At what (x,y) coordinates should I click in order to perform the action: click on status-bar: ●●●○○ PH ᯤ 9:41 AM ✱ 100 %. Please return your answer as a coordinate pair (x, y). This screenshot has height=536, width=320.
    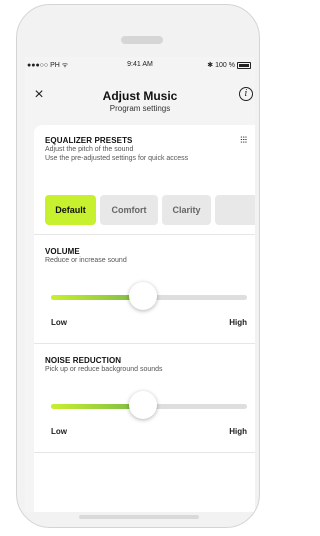
    Looking at the image, I should click on (140, 65).